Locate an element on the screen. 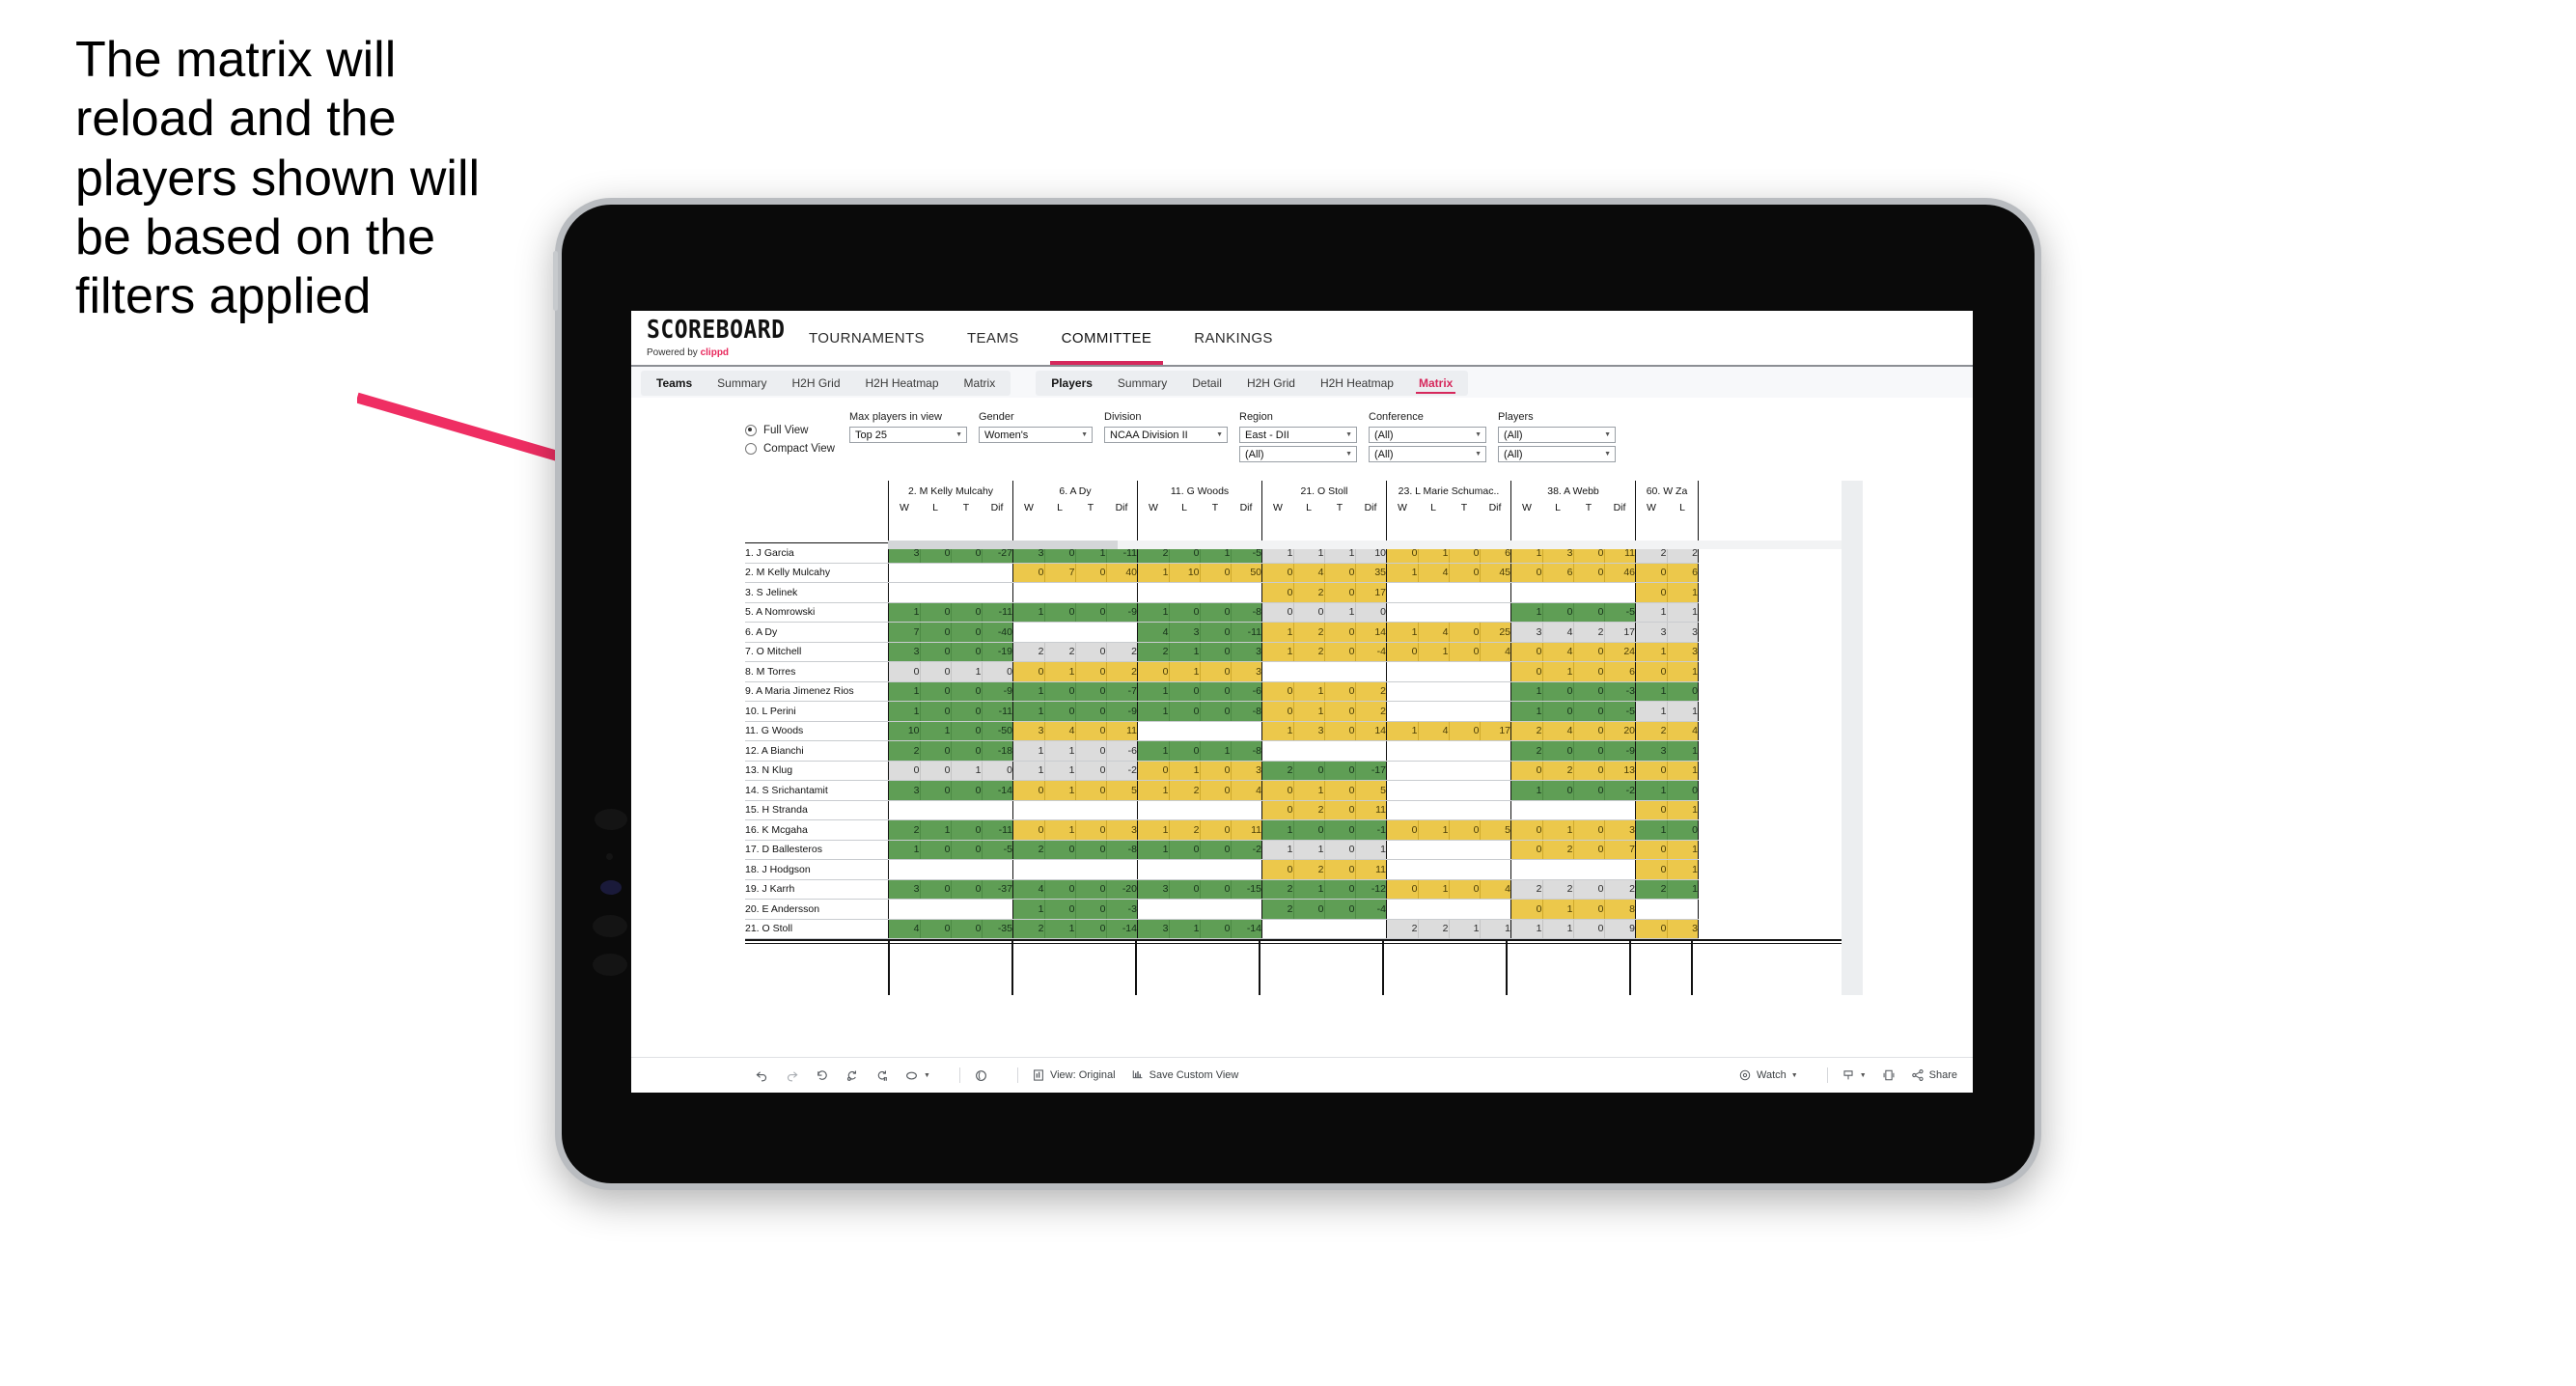  subnav-players-h2h-heatmap: H2H Heatmap is located at coordinates (1357, 383).